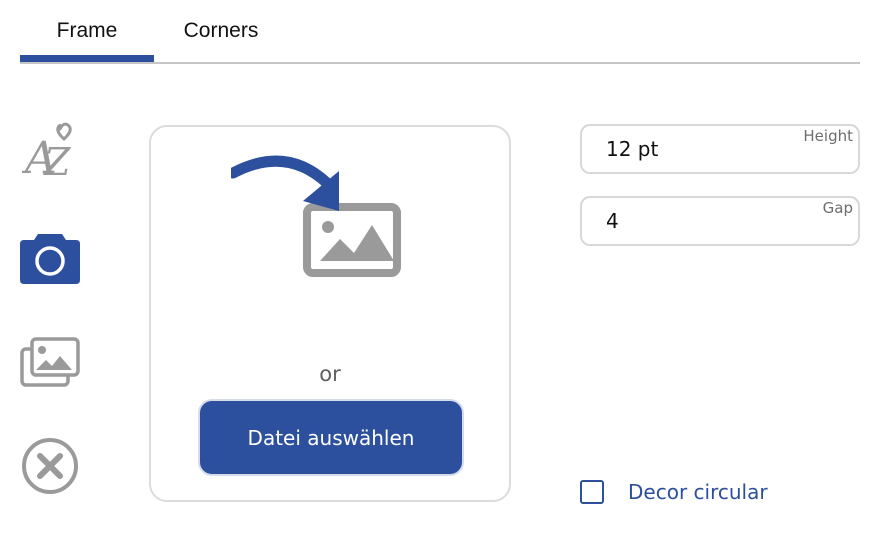 The width and height of the screenshot is (888, 542). I want to click on gap-label: Gap, so click(837, 208).